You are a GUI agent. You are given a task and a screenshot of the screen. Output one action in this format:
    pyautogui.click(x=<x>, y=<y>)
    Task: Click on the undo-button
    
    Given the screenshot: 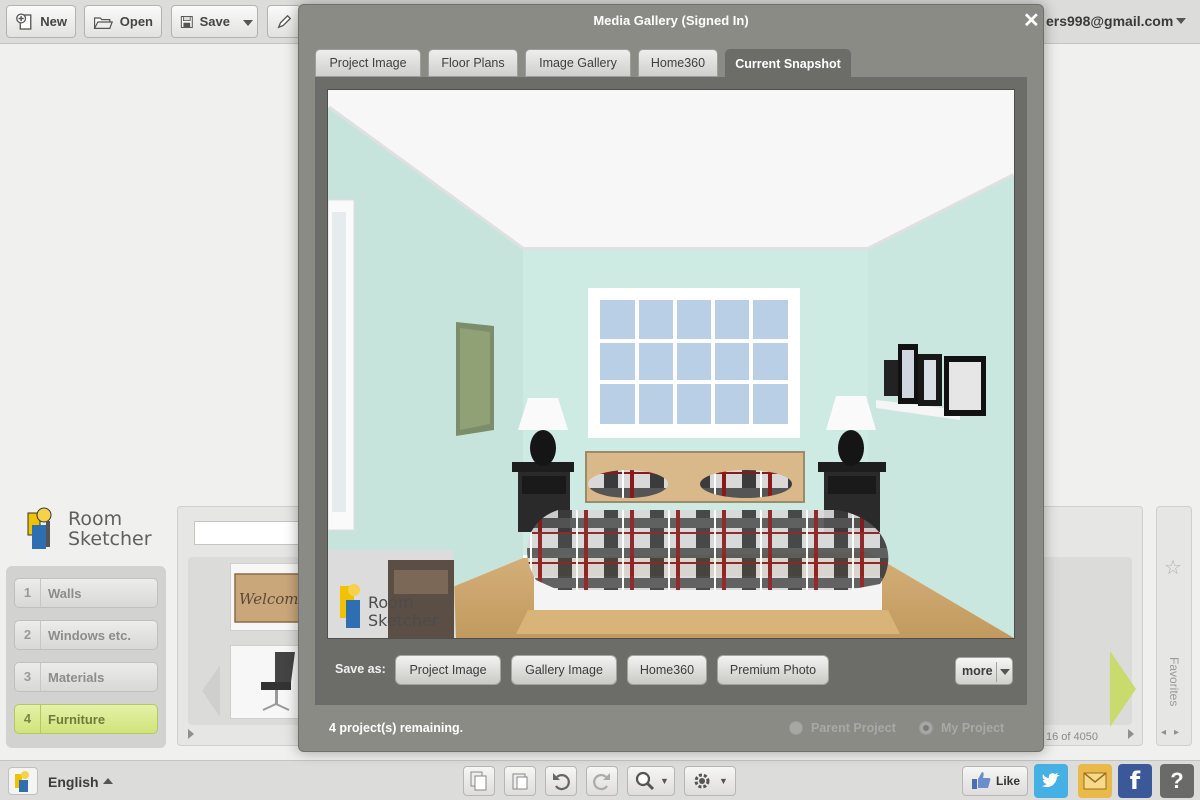 What is the action you would take?
    pyautogui.click(x=561, y=781)
    